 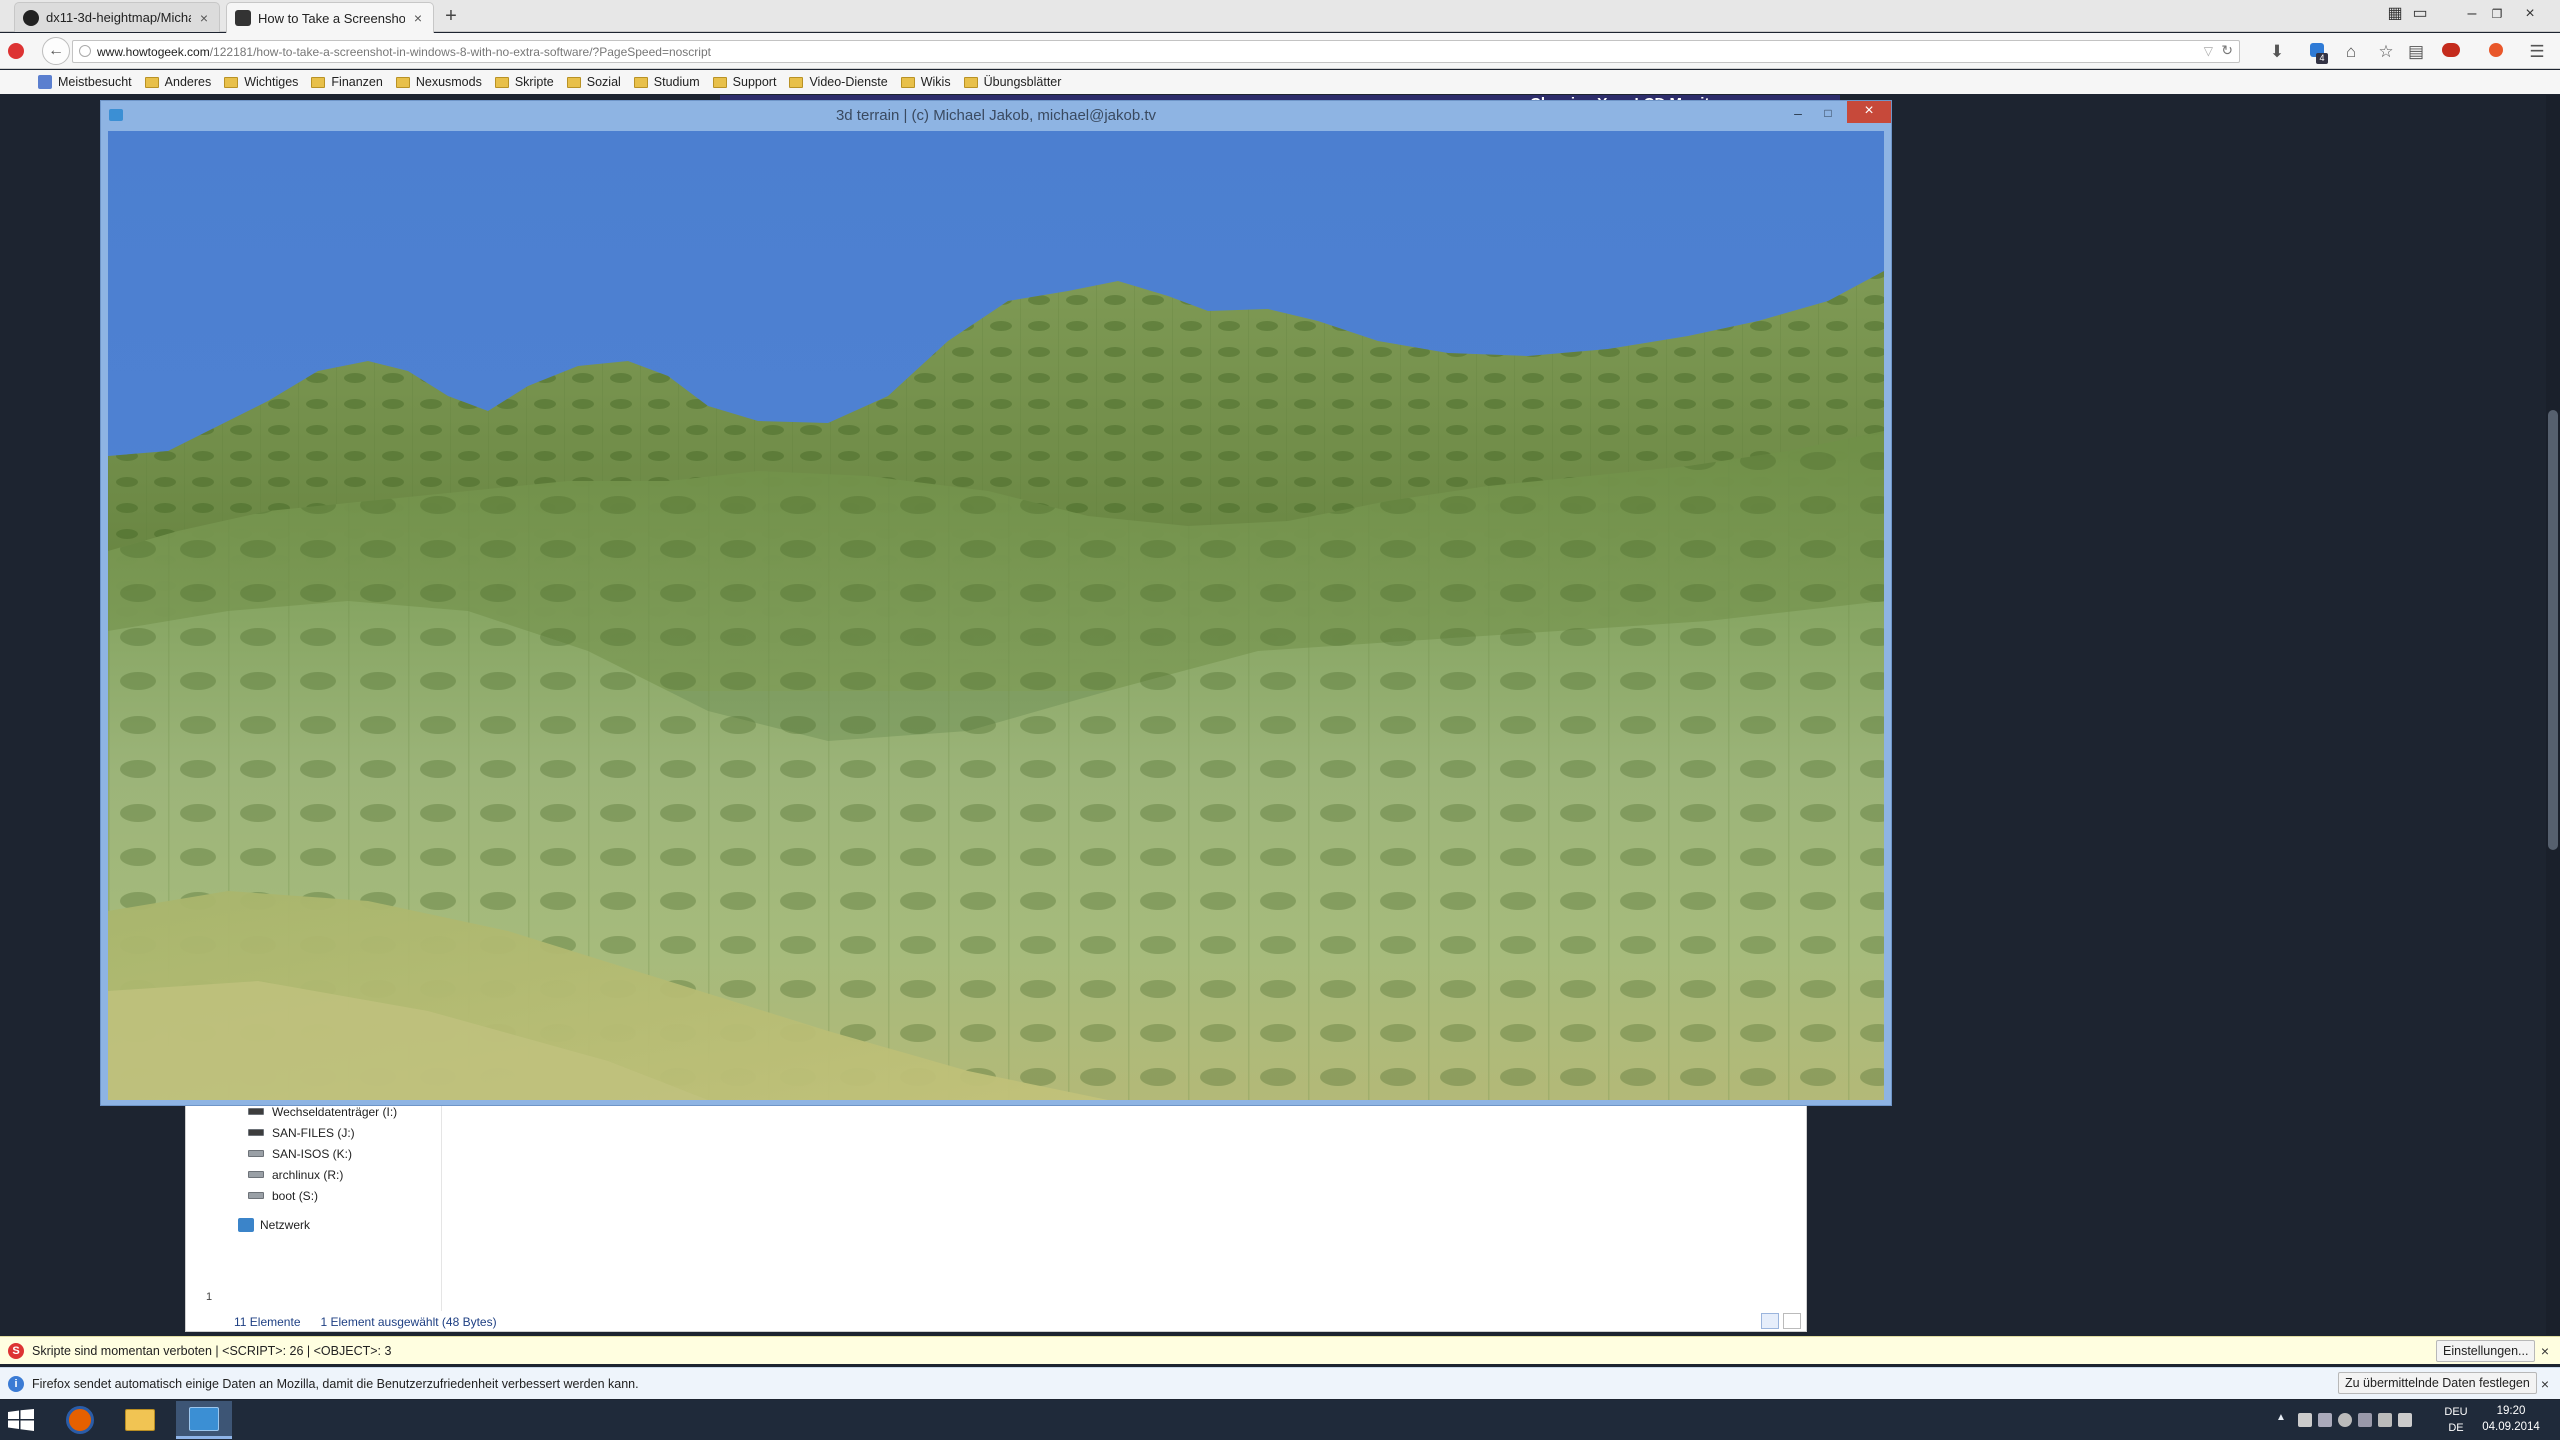 I want to click on minimize-button: –, so click(x=1798, y=114).